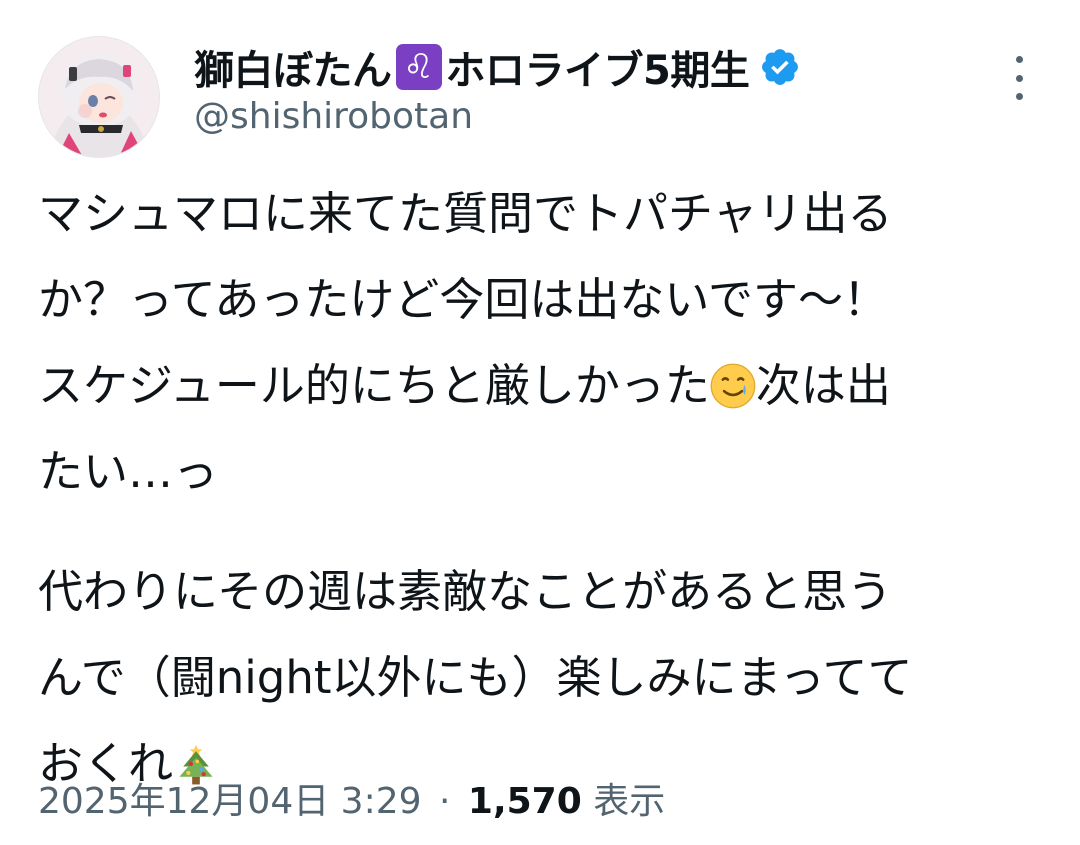 The width and height of the screenshot is (1080, 845). I want to click on author-name-row: 獅白ぼたん ♌ ホロライブ5期生, so click(497, 67).